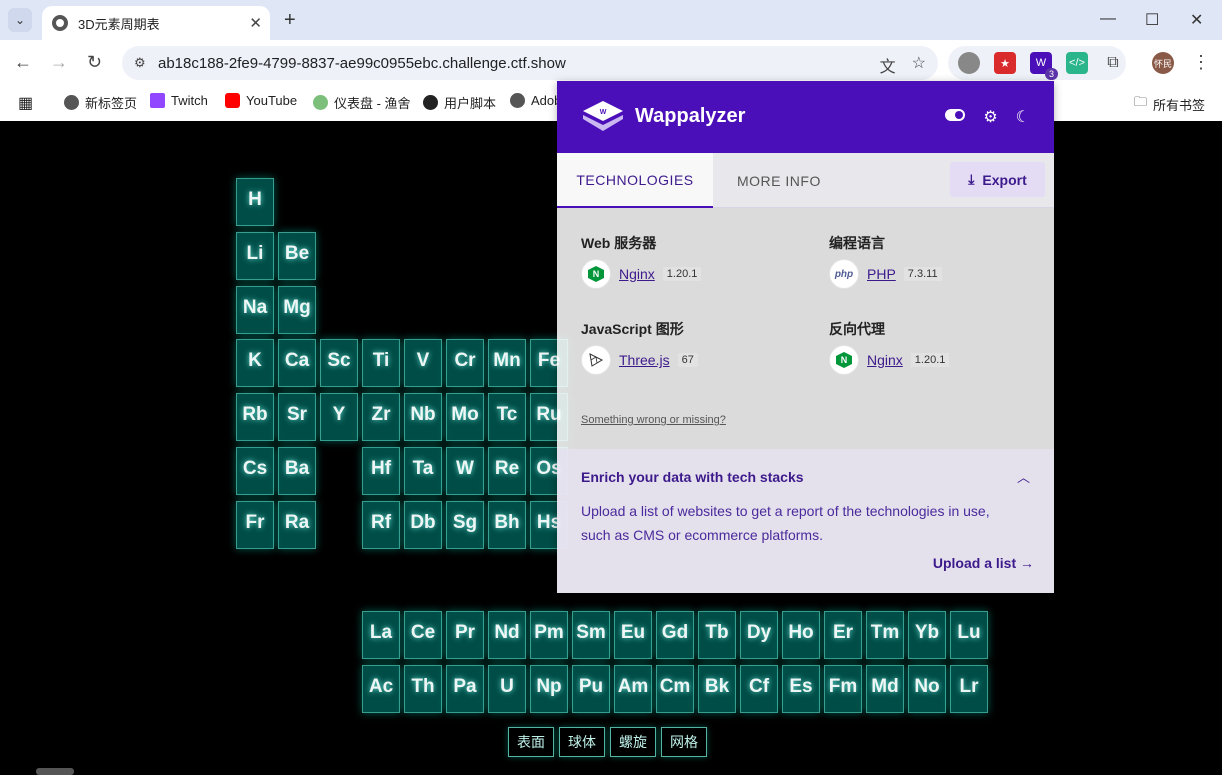  I want to click on element-tile: Sg, so click(465, 524).